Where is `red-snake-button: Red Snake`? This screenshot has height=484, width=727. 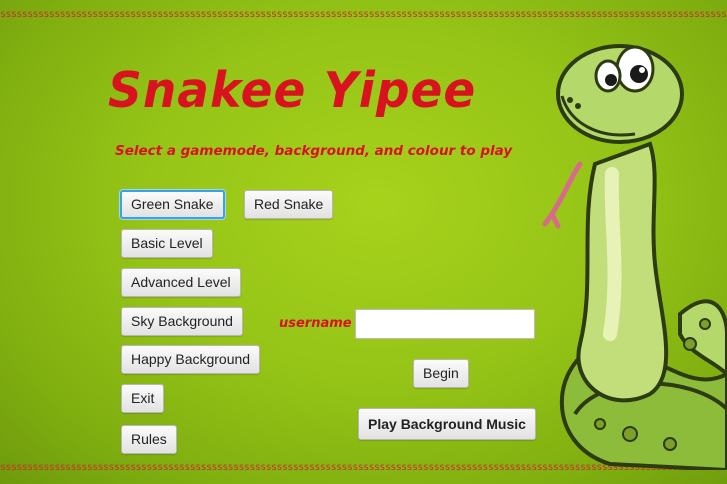 red-snake-button: Red Snake is located at coordinates (289, 204).